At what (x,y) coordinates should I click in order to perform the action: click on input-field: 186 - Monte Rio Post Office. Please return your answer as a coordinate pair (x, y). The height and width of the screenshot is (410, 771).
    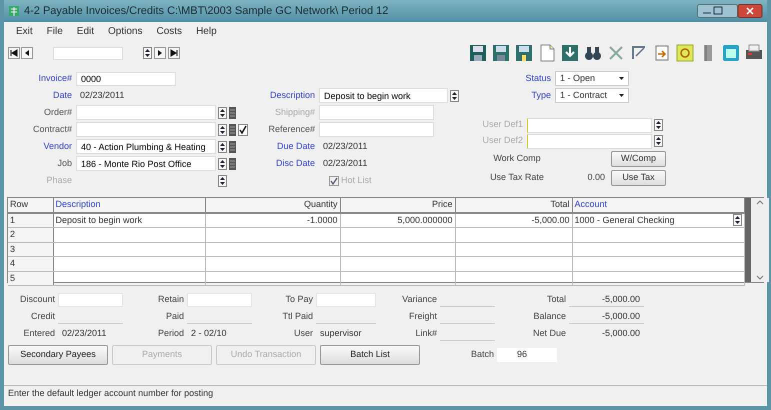
    Looking at the image, I should click on (146, 163).